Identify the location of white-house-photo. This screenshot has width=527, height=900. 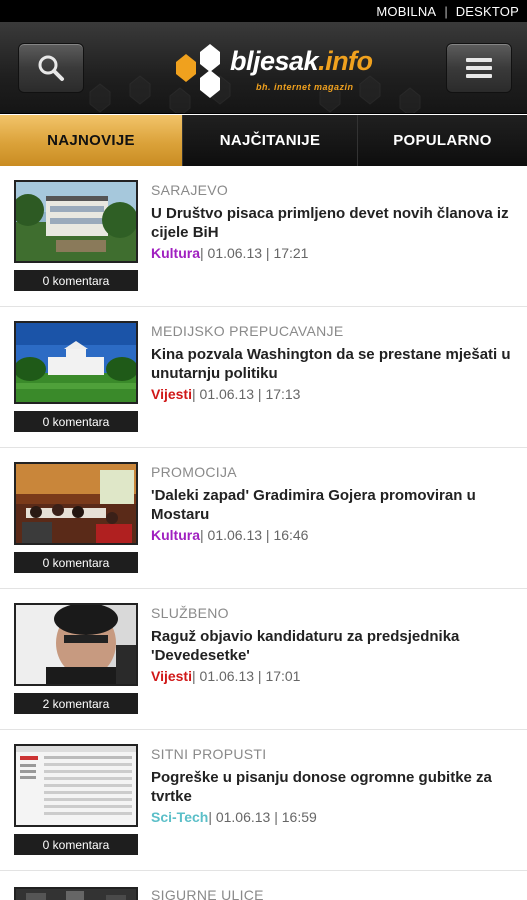
(76, 362).